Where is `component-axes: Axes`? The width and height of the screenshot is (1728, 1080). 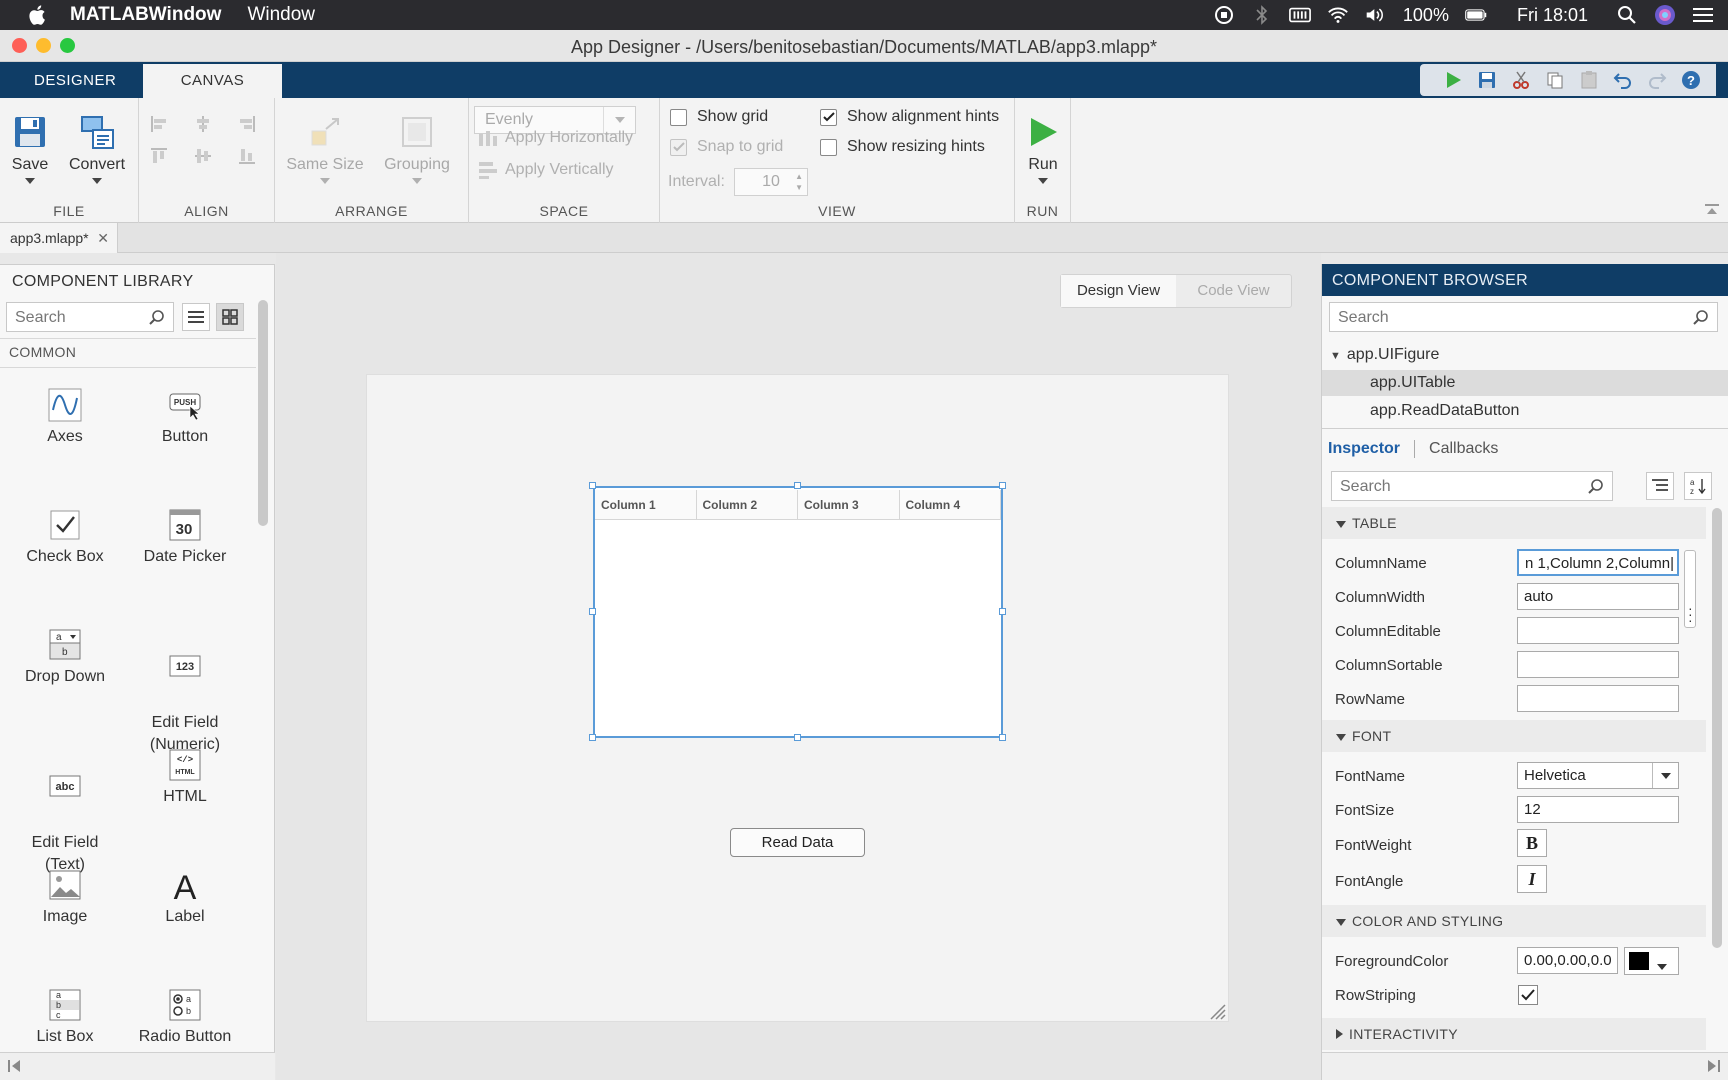 component-axes: Axes is located at coordinates (65, 417).